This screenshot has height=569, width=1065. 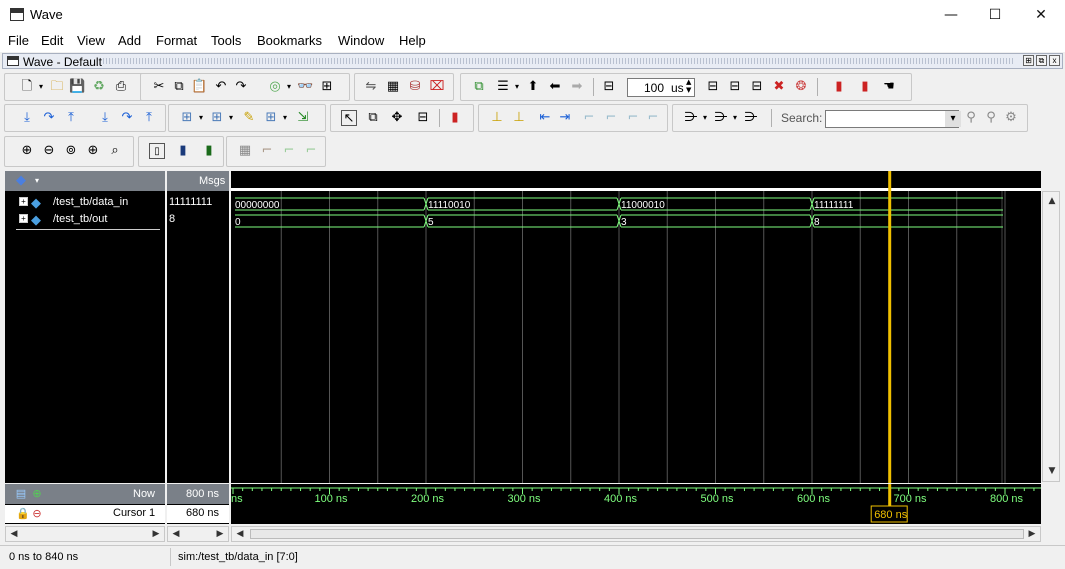 What do you see at coordinates (85, 203) in the screenshot?
I see `signal-row-data-in: + ◆ /test_tb/data_in` at bounding box center [85, 203].